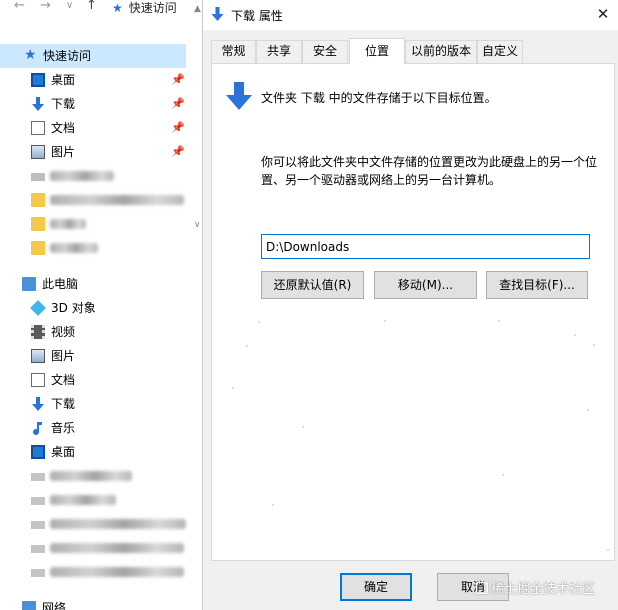 The width and height of the screenshot is (618, 610). I want to click on music-icon, so click(38, 428).